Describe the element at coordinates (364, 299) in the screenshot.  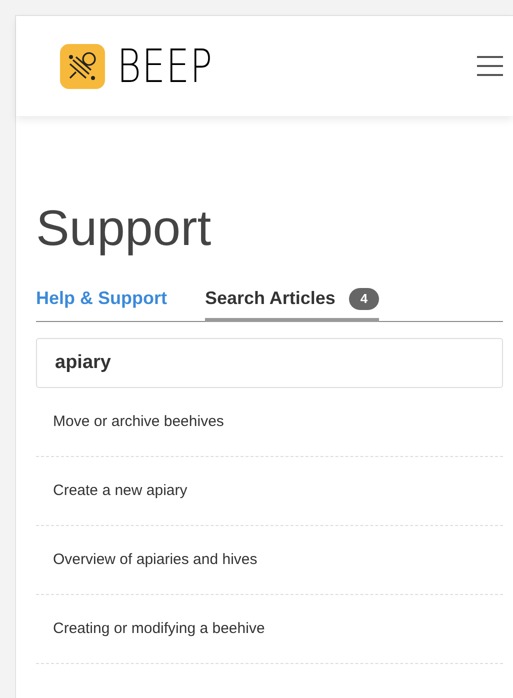
I see `count-badge: 4` at that location.